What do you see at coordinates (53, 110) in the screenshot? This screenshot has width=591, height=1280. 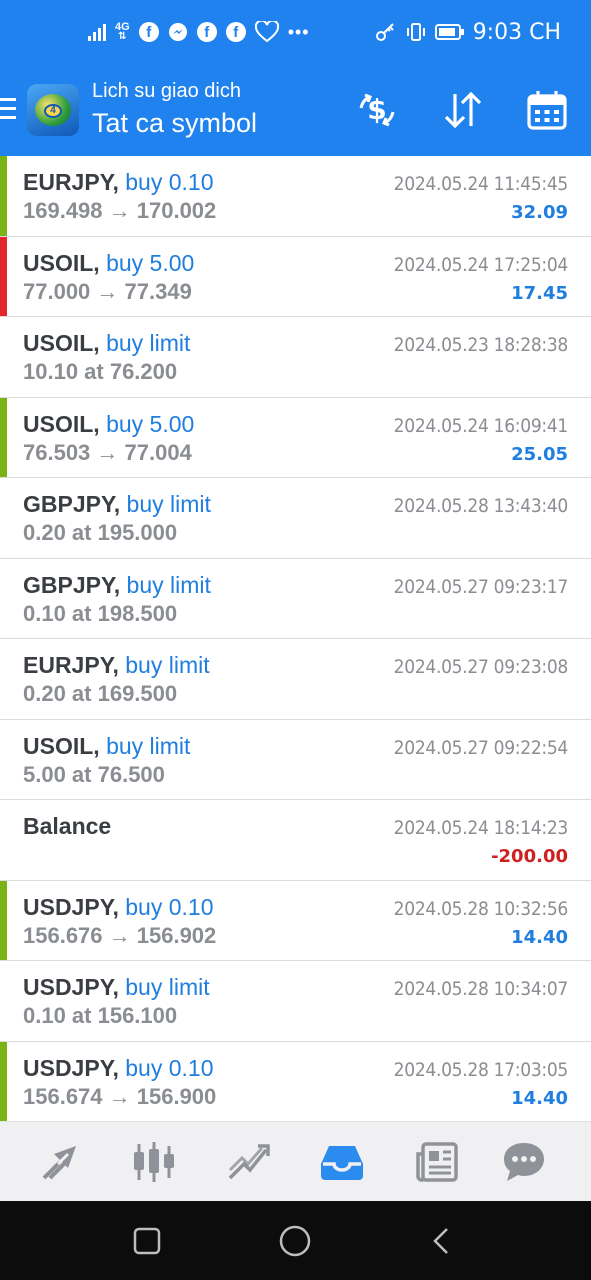 I see `metatrader-logo: 4` at bounding box center [53, 110].